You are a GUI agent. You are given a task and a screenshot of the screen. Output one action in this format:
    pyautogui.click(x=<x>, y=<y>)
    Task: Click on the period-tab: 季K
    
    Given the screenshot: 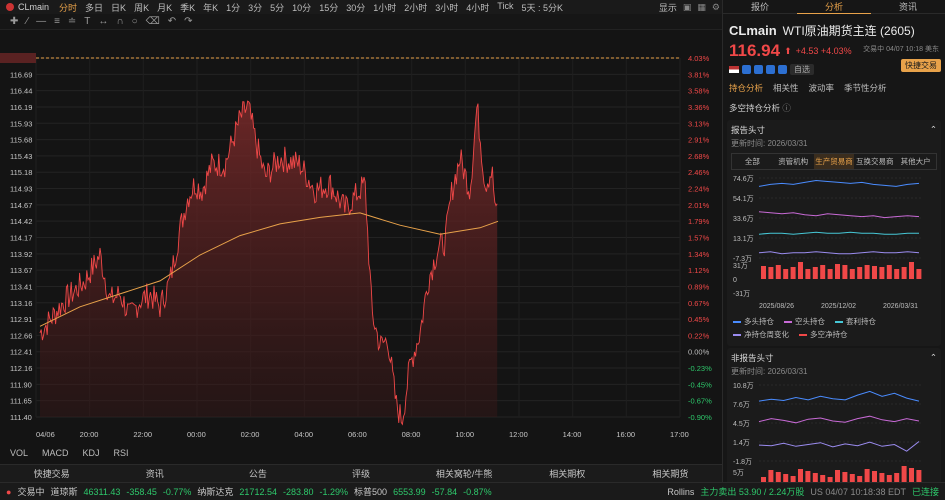 What is the action you would take?
    pyautogui.click(x=187, y=7)
    